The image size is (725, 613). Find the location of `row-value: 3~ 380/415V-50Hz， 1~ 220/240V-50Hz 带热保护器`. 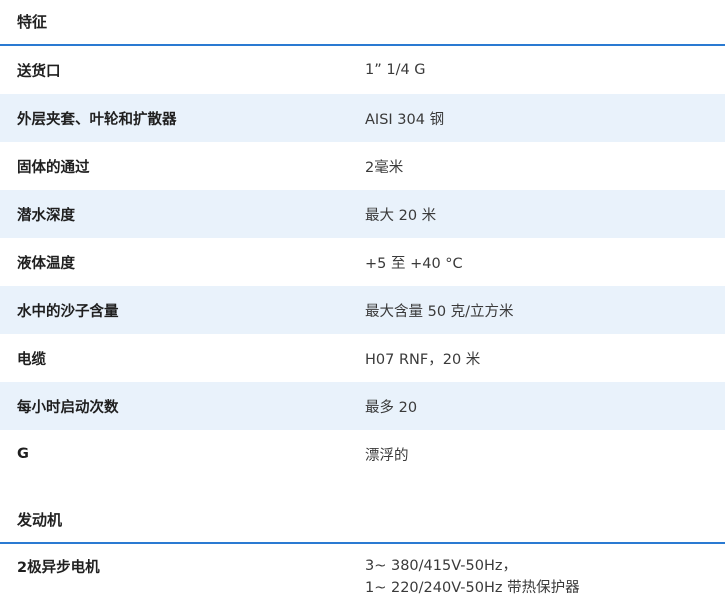

row-value: 3~ 380/415V-50Hz， 1~ 220/240V-50Hz 带热保护器 is located at coordinates (472, 577).